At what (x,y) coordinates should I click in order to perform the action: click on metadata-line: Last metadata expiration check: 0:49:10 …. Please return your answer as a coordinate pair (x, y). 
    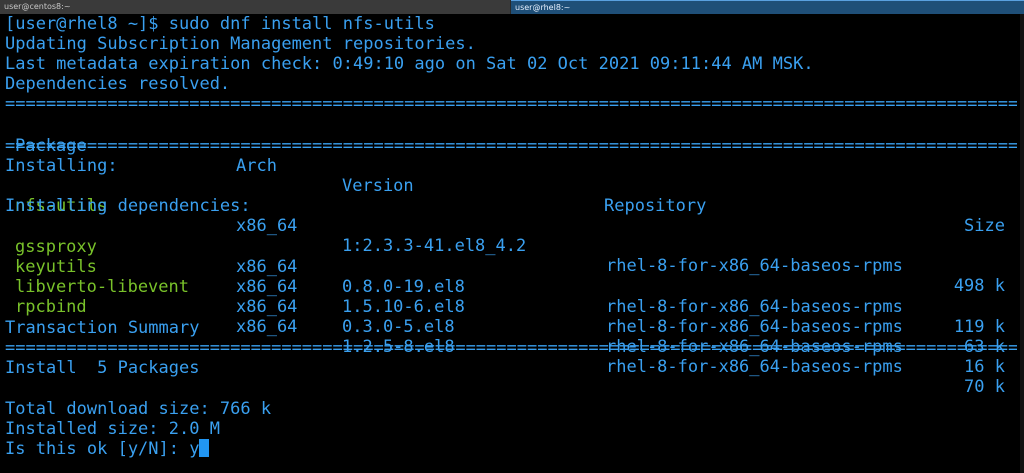
    Looking at the image, I should click on (409, 64).